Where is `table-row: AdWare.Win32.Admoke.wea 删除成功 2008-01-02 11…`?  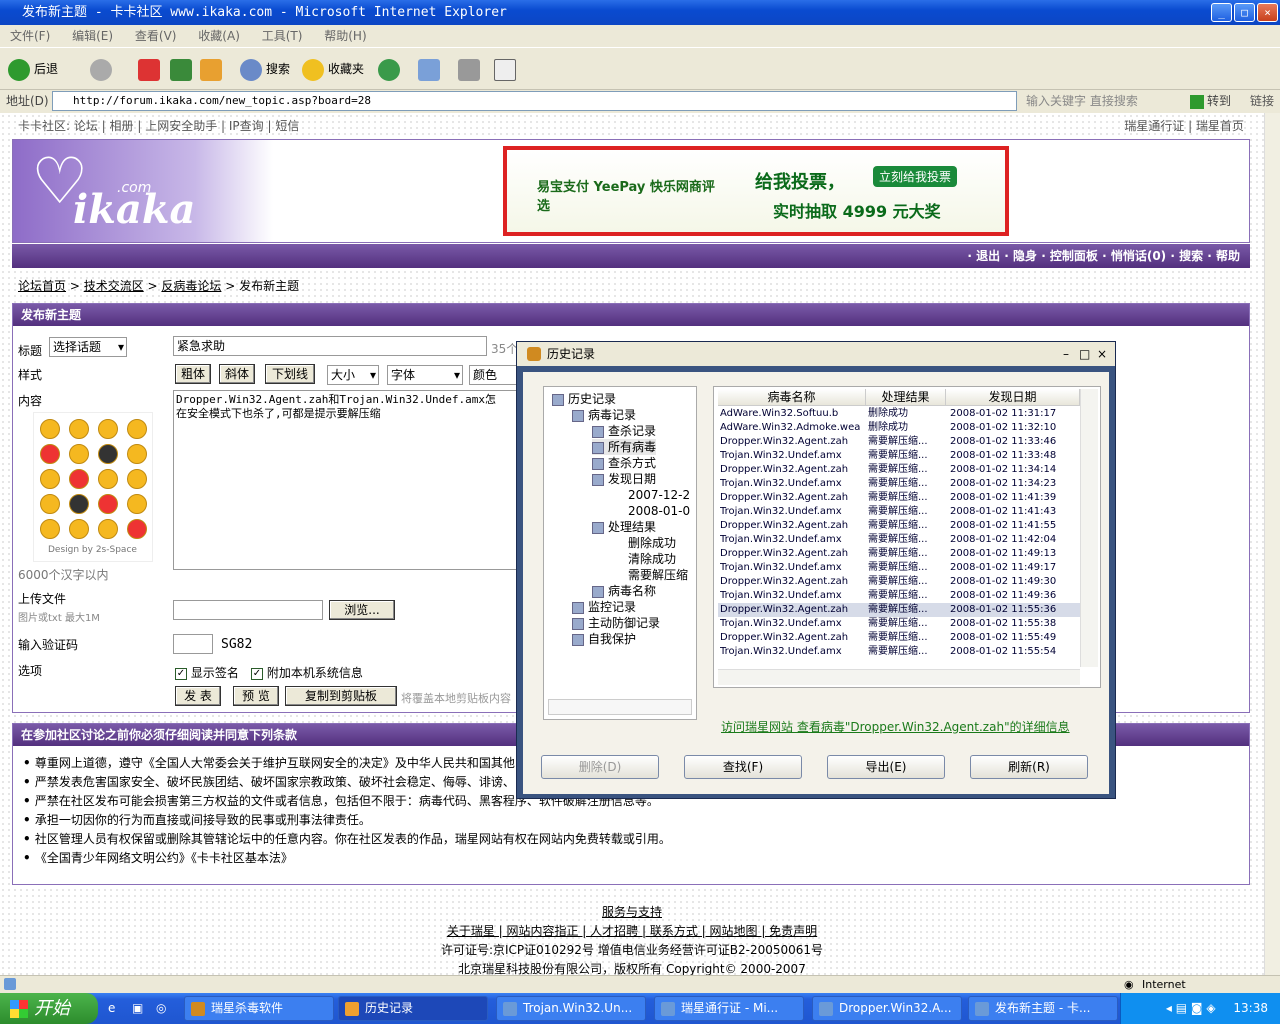
table-row: AdWare.Win32.Admoke.wea 删除成功 2008-01-02 11… is located at coordinates (899, 428).